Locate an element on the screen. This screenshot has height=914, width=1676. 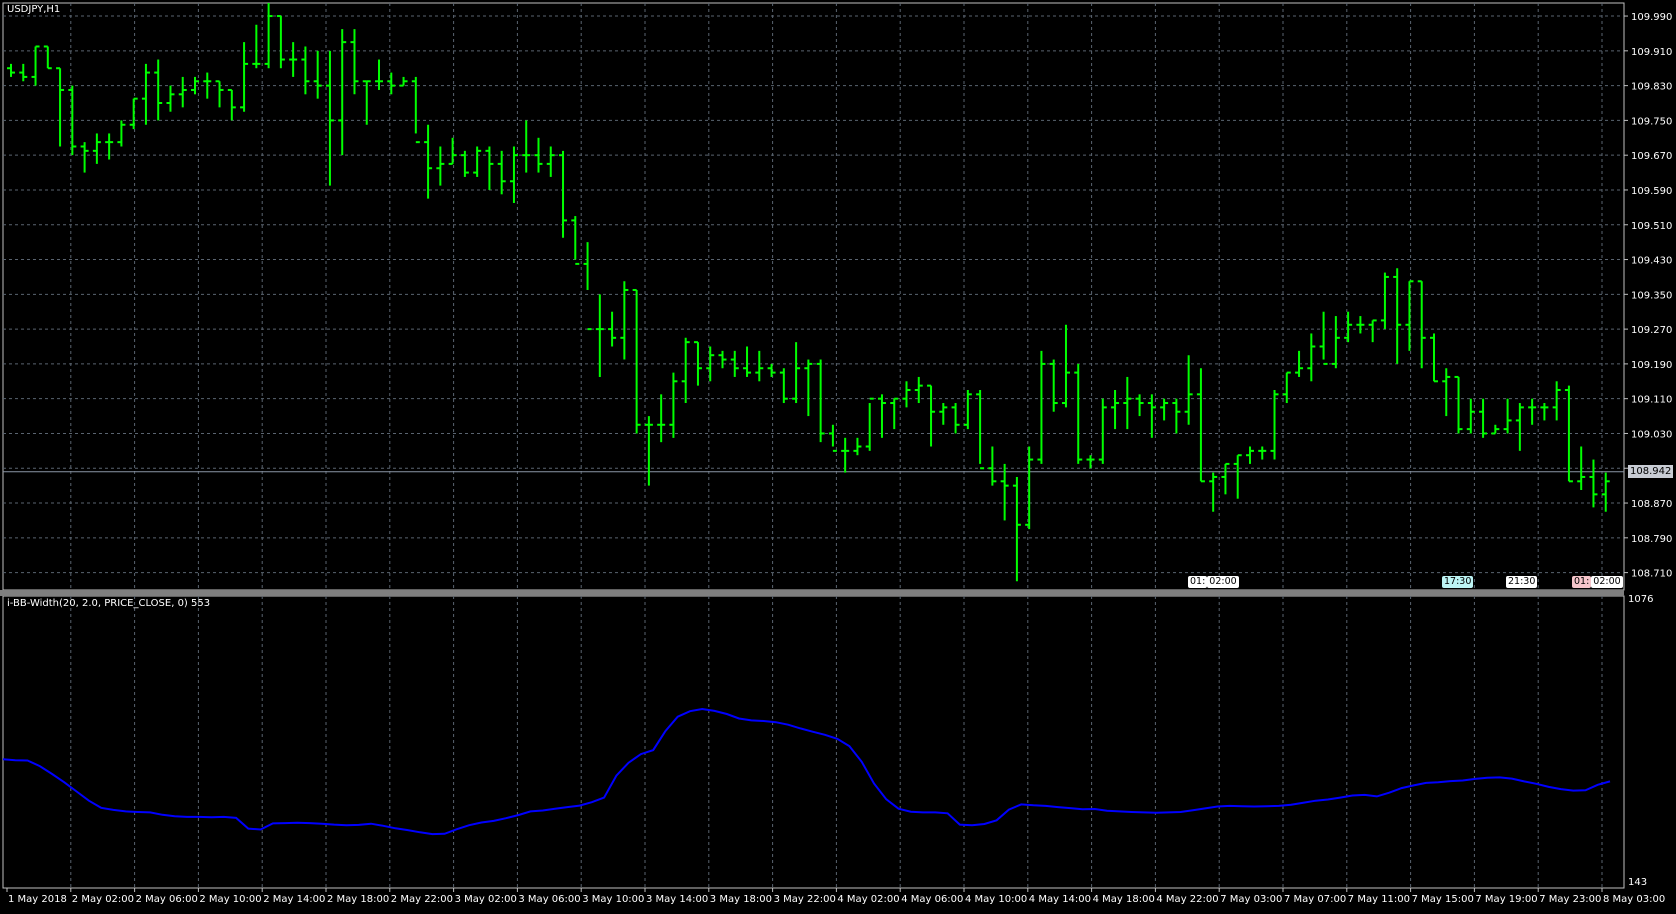
event-marker: 17:30 is located at coordinates (1458, 582).